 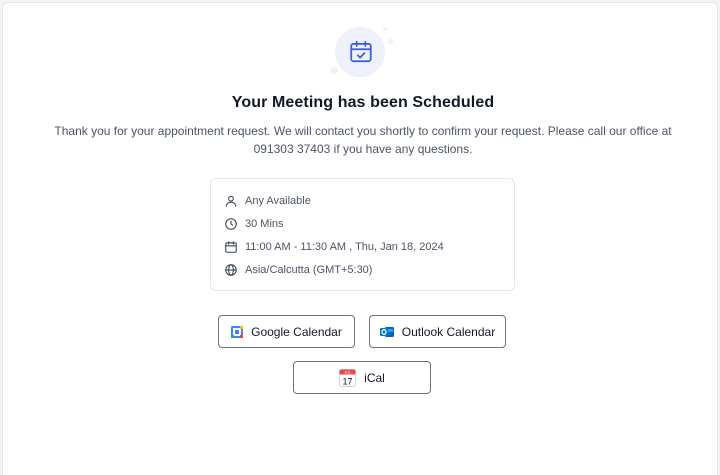 I want to click on google-calendar-button: Google Calendar, so click(x=286, y=331).